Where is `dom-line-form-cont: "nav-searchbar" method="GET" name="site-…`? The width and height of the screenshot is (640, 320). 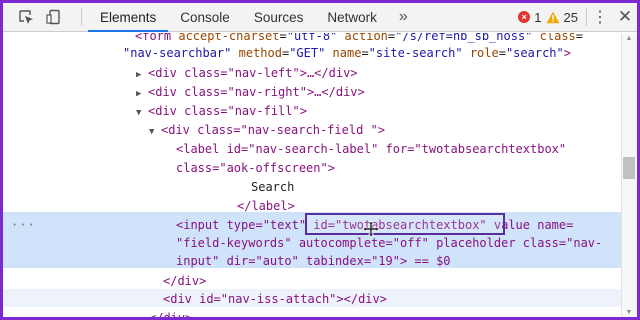 dom-line-form-cont: "nav-searchbar" method="GET" name="site-… is located at coordinates (347, 53).